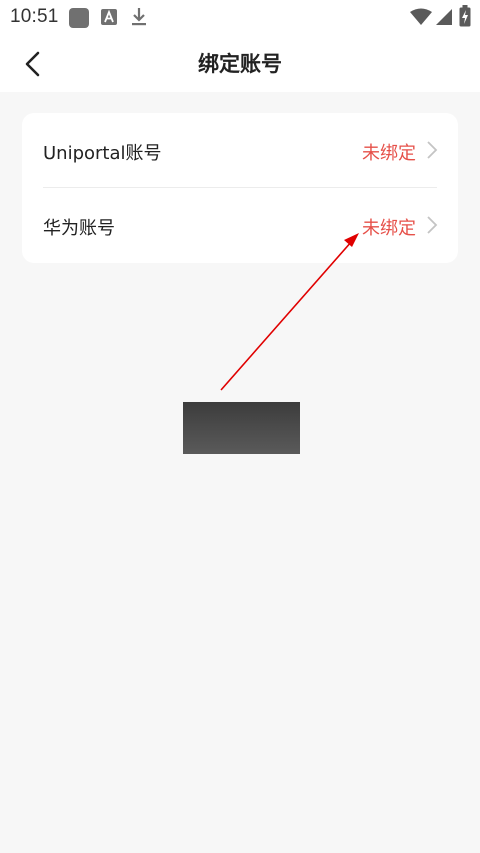 Image resolution: width=480 pixels, height=853 pixels. Describe the element at coordinates (465, 18) in the screenshot. I see `battery-charging-icon` at that location.